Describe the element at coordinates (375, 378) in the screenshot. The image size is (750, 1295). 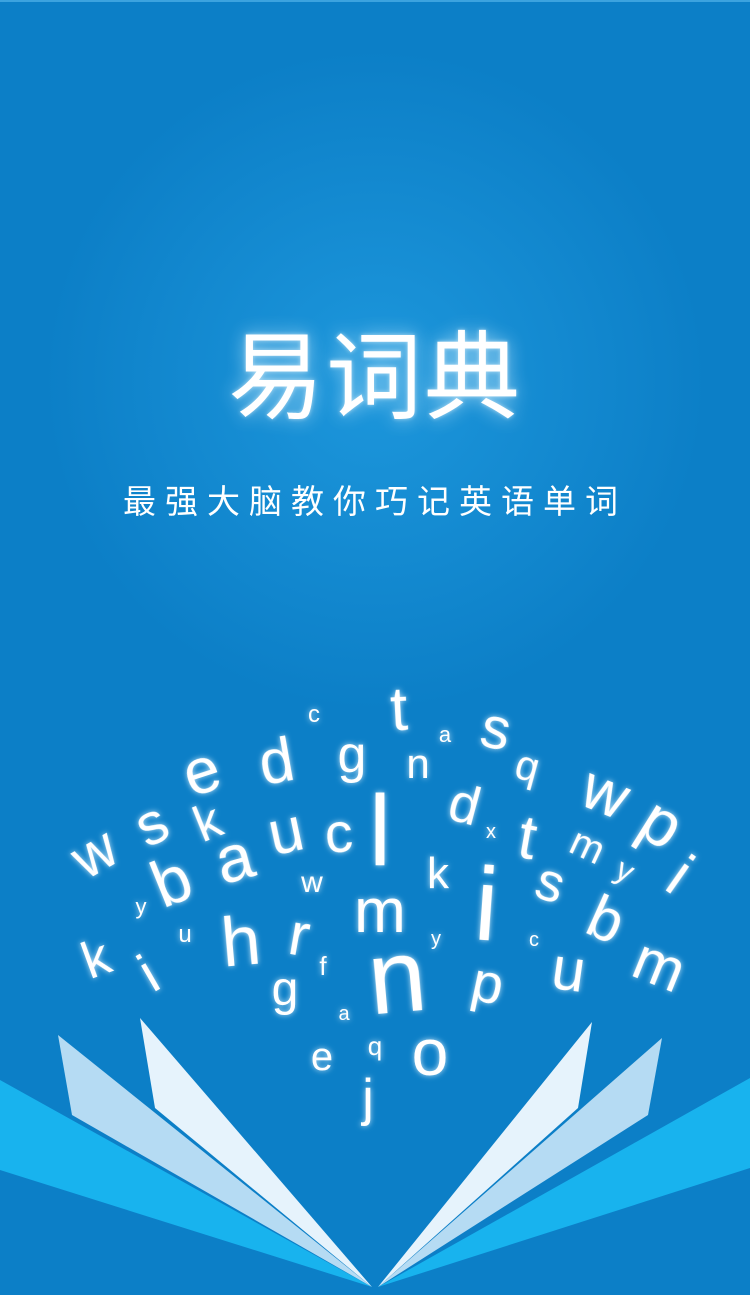
I see `app-title: 易词典` at that location.